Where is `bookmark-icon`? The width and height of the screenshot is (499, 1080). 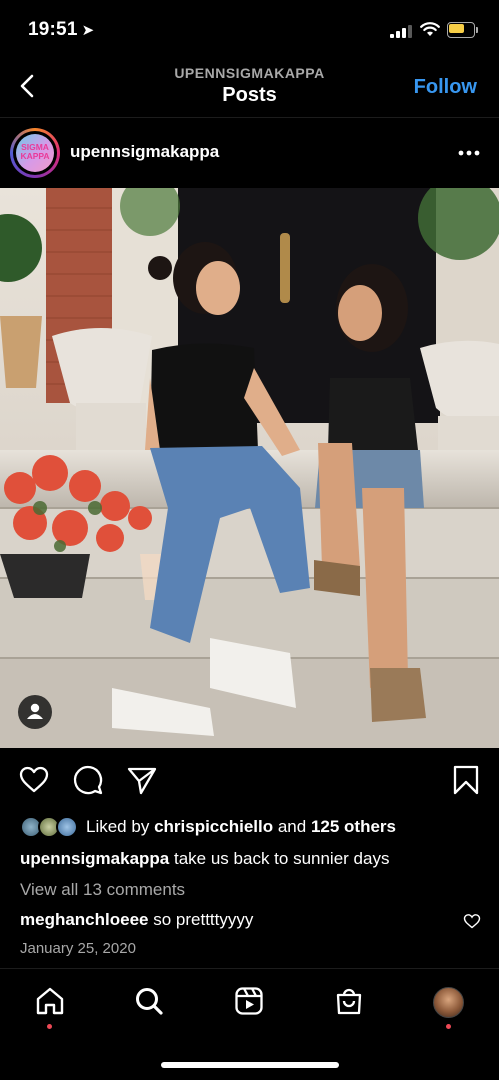
bookmark-icon is located at coordinates (466, 780).